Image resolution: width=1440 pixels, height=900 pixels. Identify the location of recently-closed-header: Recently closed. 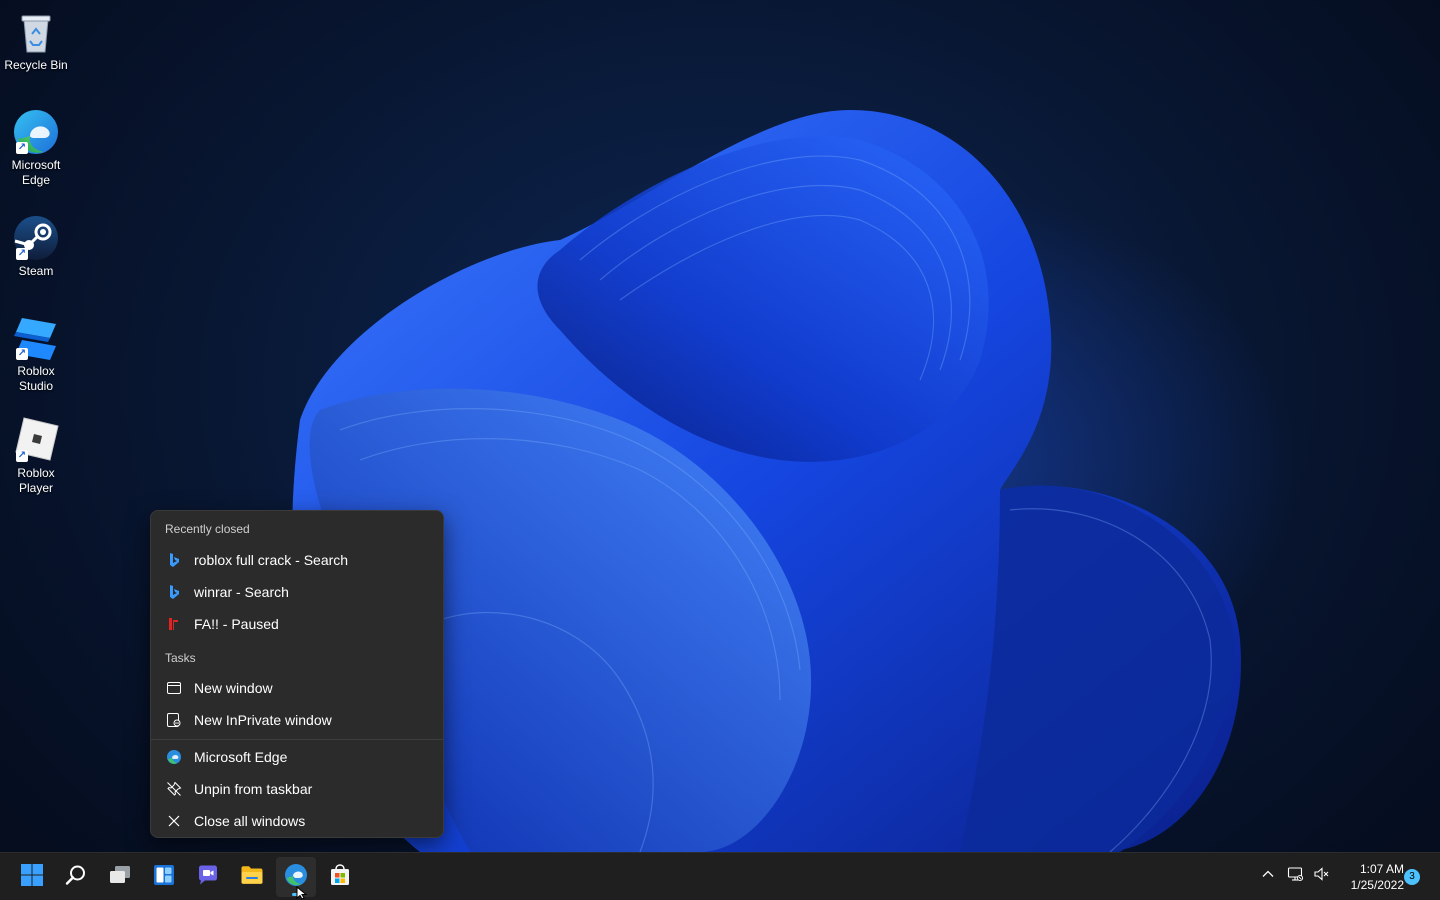
(207, 529).